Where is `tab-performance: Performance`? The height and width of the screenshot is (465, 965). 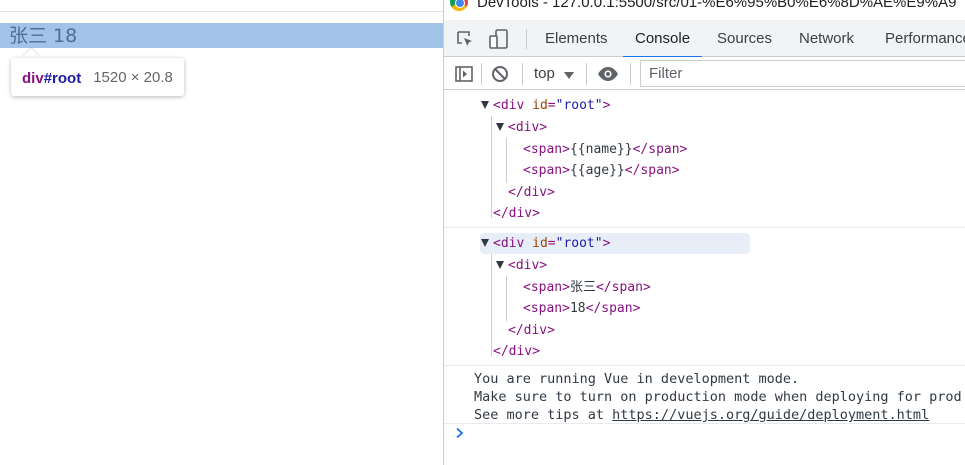
tab-performance: Performance is located at coordinates (925, 38).